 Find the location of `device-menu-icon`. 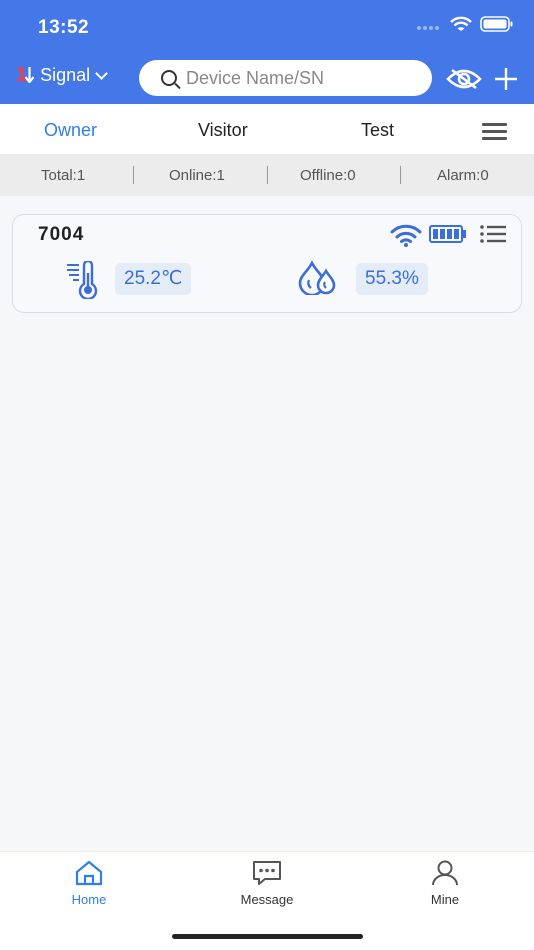

device-menu-icon is located at coordinates (493, 234).